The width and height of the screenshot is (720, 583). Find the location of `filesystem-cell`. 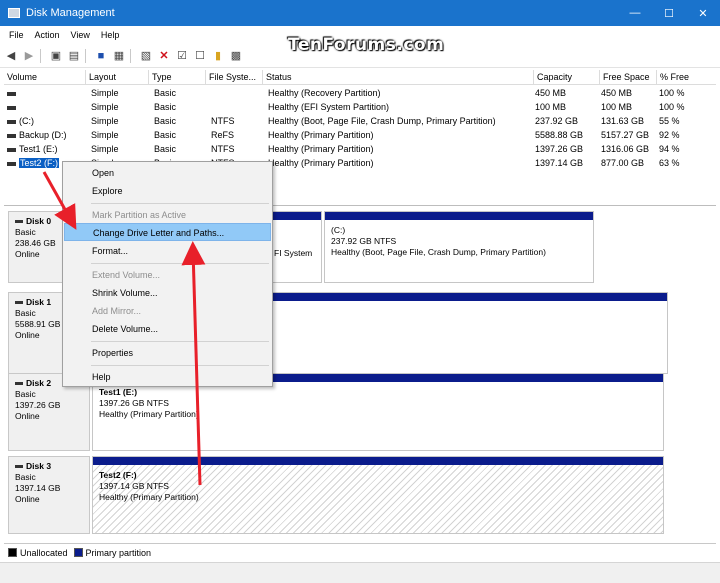

filesystem-cell is located at coordinates (209, 93).